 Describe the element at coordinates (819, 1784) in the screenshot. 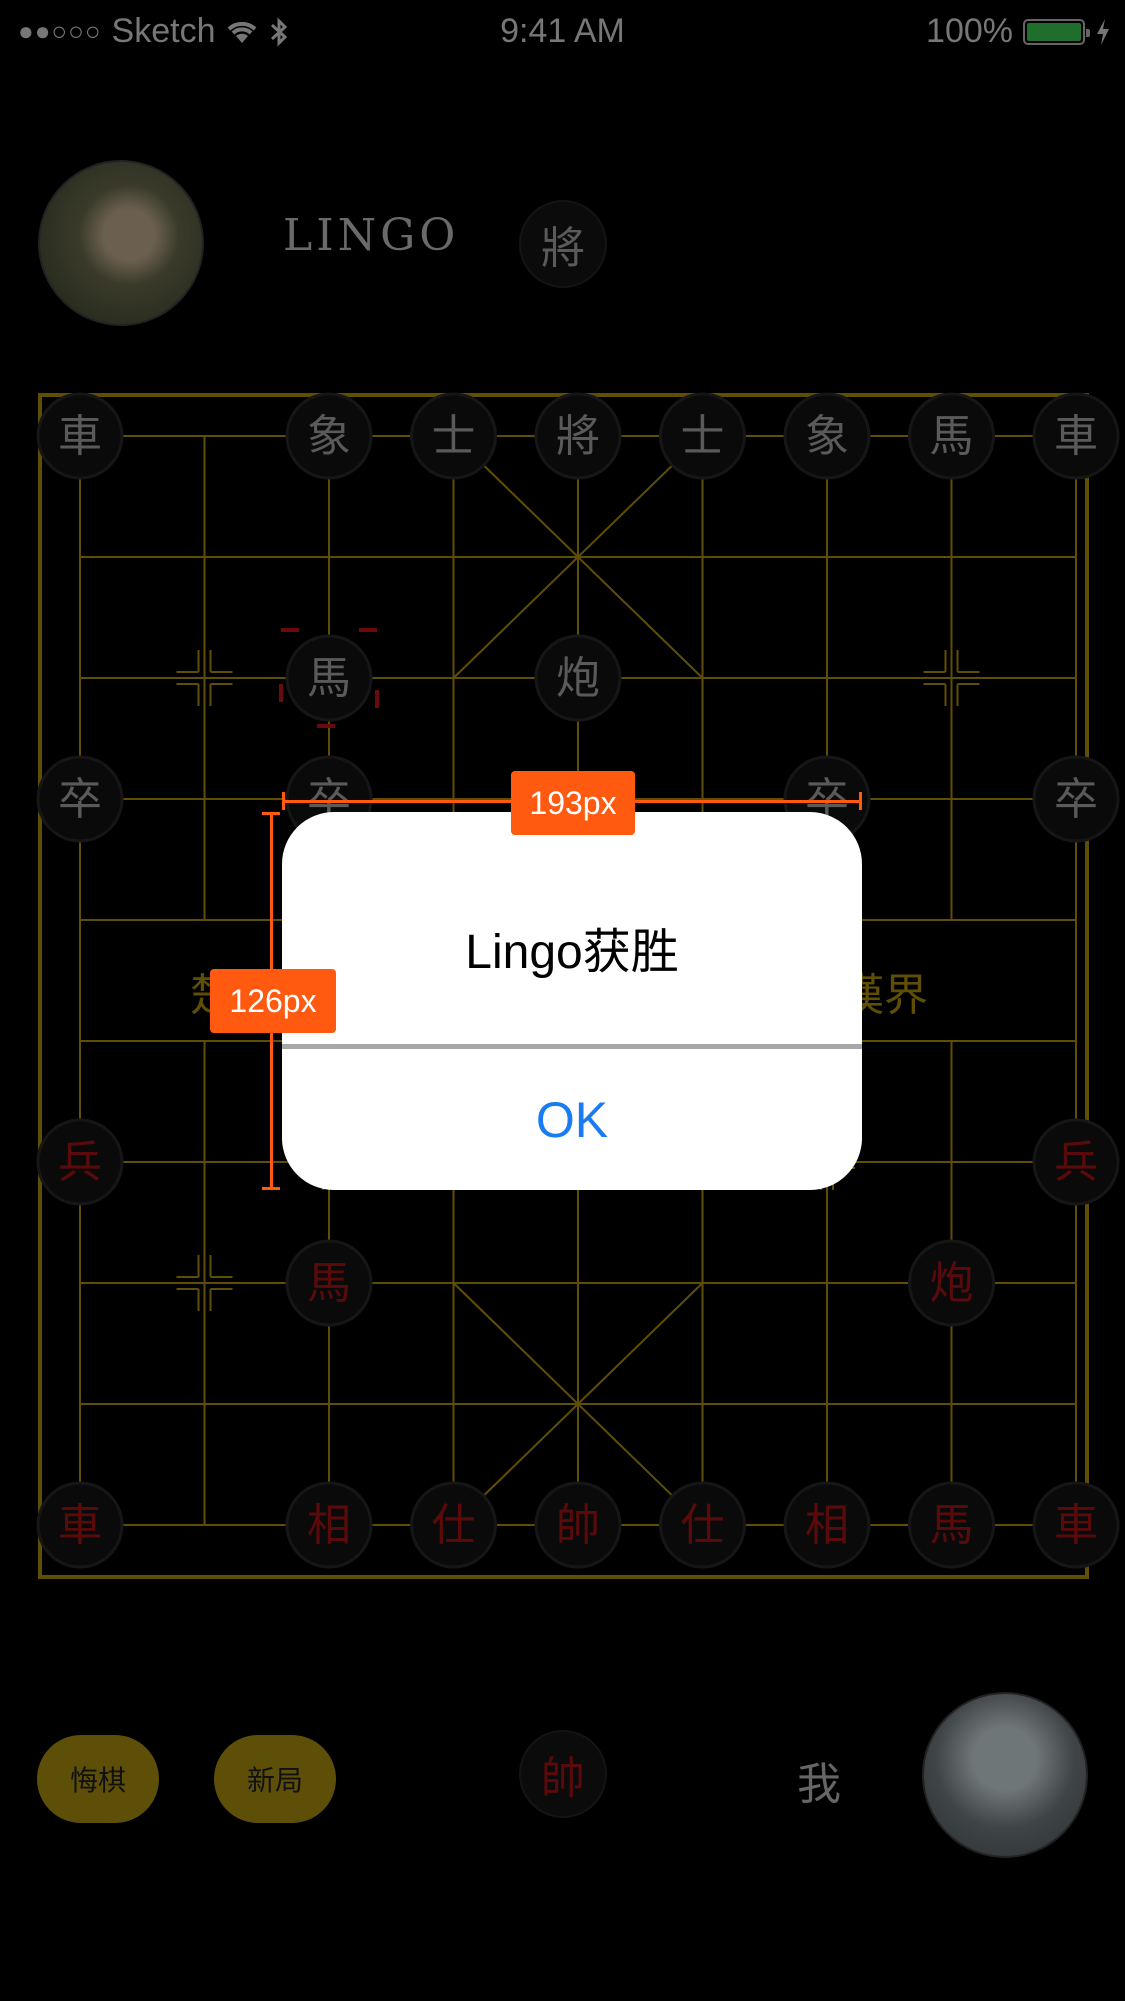

I see `player-label: 我` at that location.